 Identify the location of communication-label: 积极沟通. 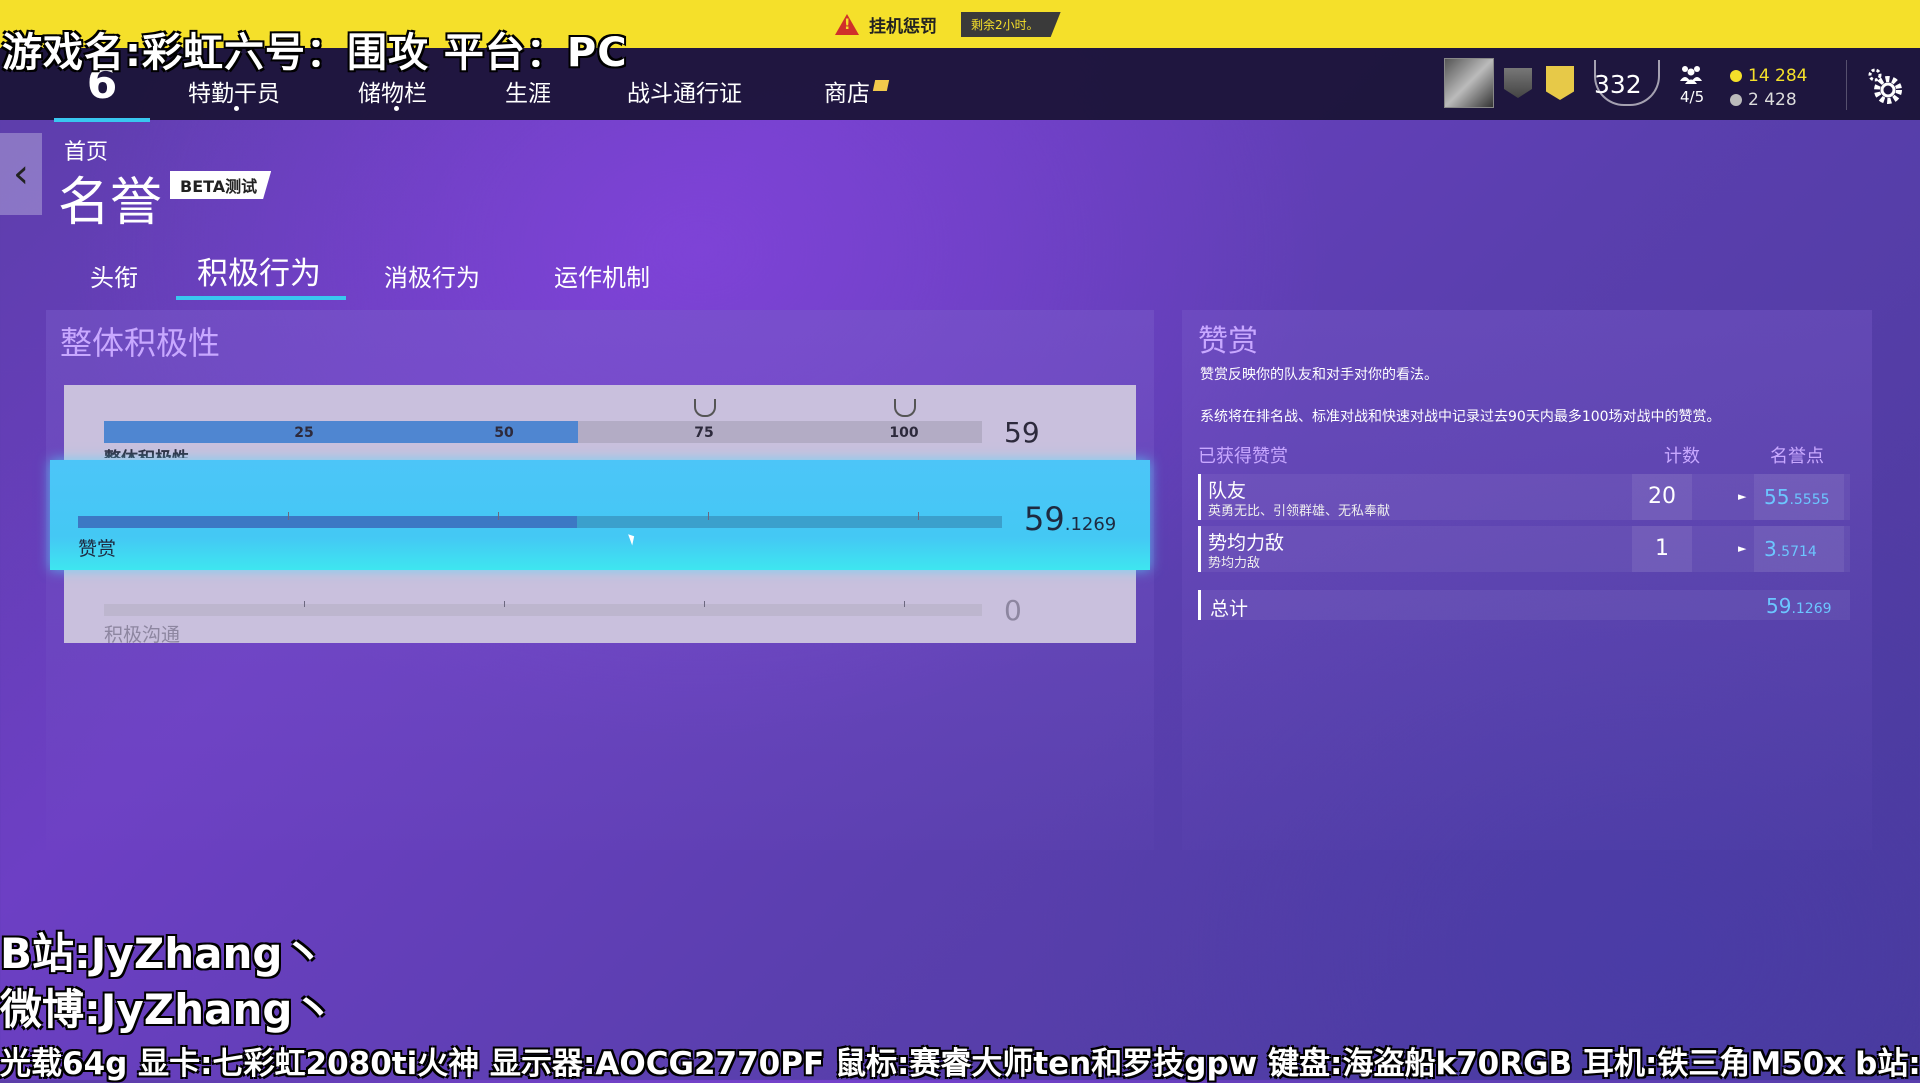
(142, 635).